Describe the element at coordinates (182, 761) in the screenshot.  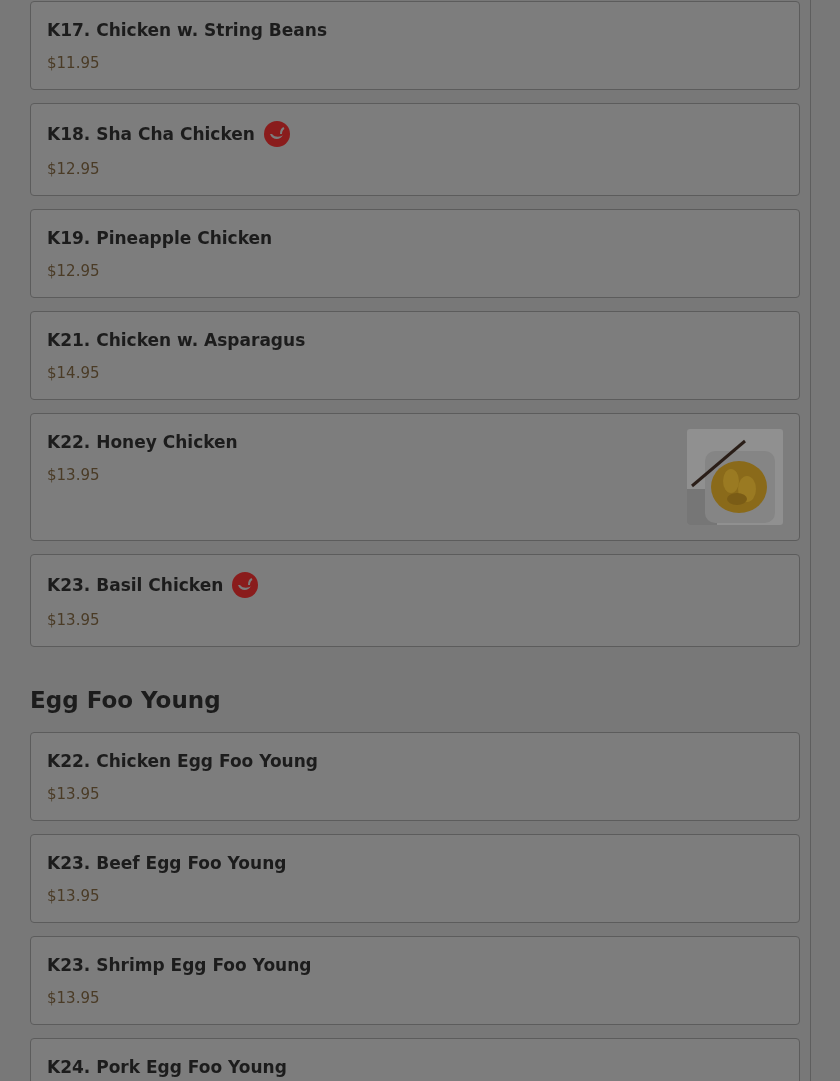
I see `item-name: K22. Chicken Egg Foo Young` at that location.